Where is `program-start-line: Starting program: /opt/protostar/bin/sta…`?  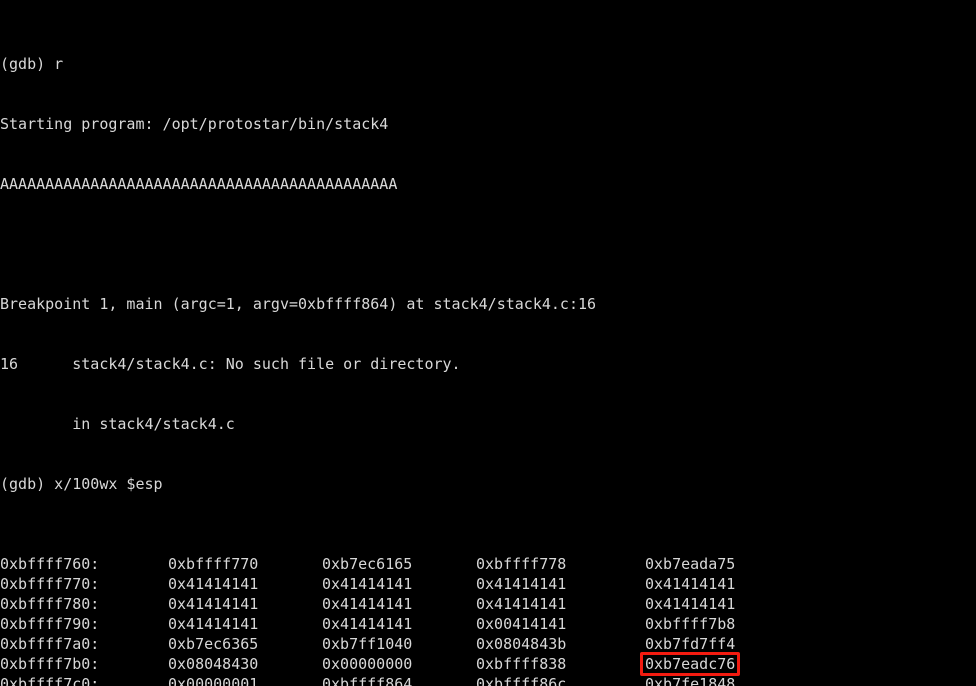
program-start-line: Starting program: /opt/protostar/bin/sta… is located at coordinates (194, 124).